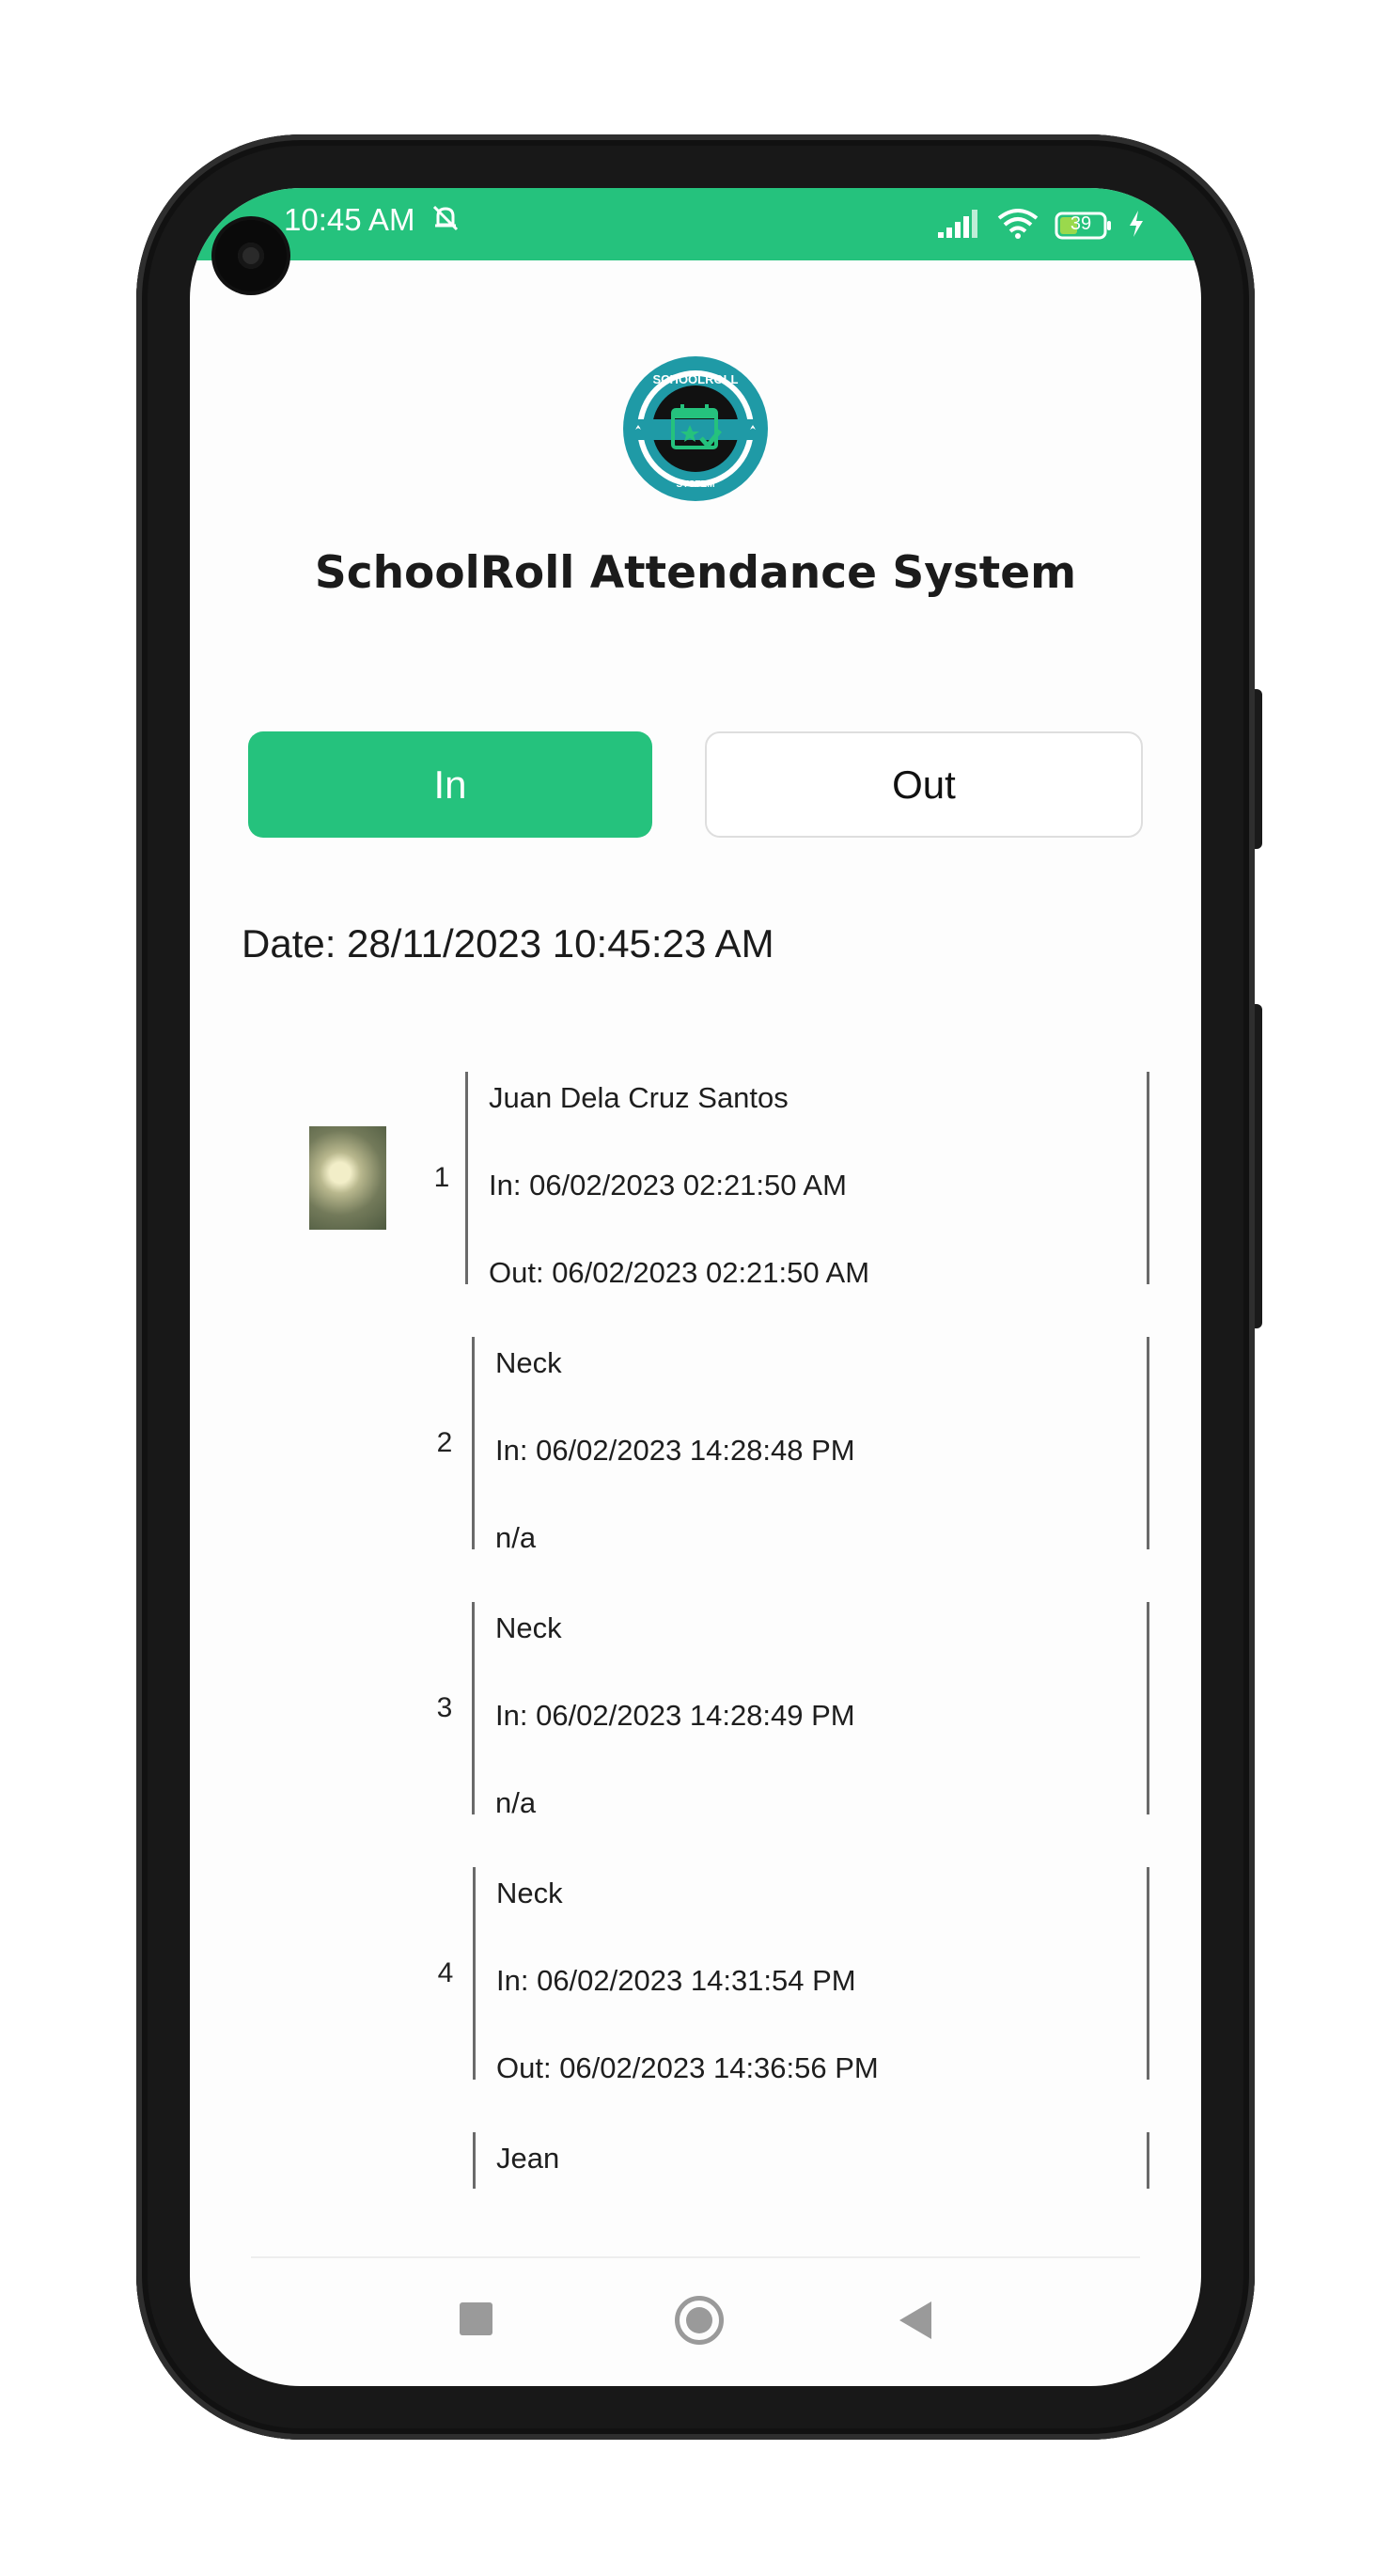 Image resolution: width=1391 pixels, height=2576 pixels. Describe the element at coordinates (1258, 769) in the screenshot. I see `volume-button` at that location.